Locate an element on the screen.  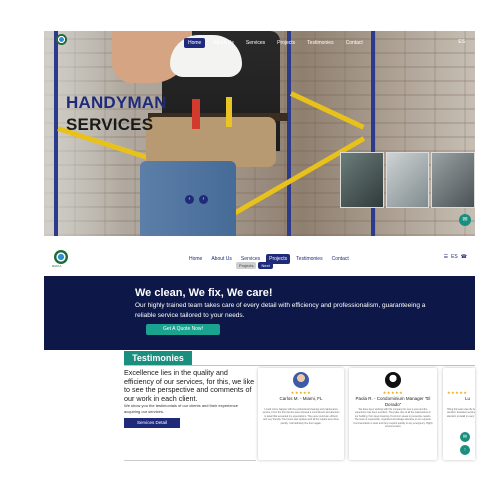
services-detail-button: Services Detail is located at coordinates (152, 423).